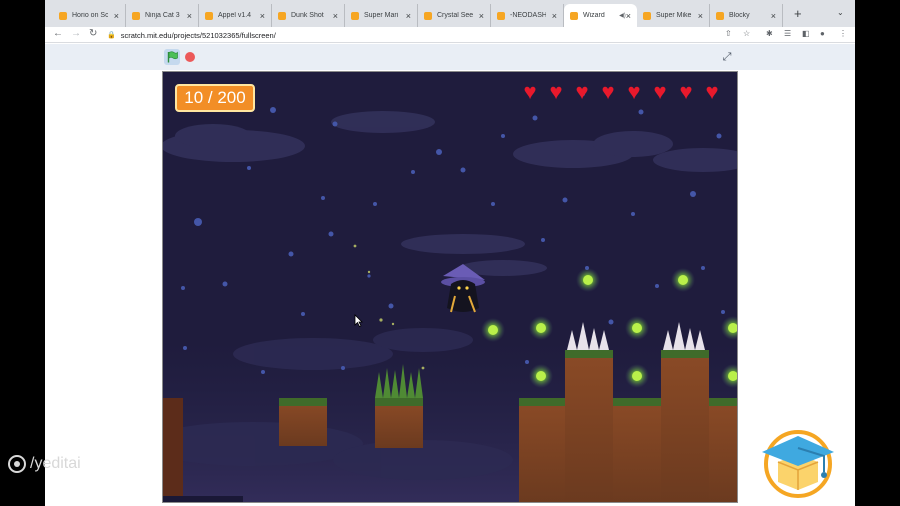 The image size is (900, 506). Describe the element at coordinates (621, 91) in the screenshot. I see `health-hearts: ♥ ♥ ♥ ♥ ♥ ♥ ♥ ♥` at that location.